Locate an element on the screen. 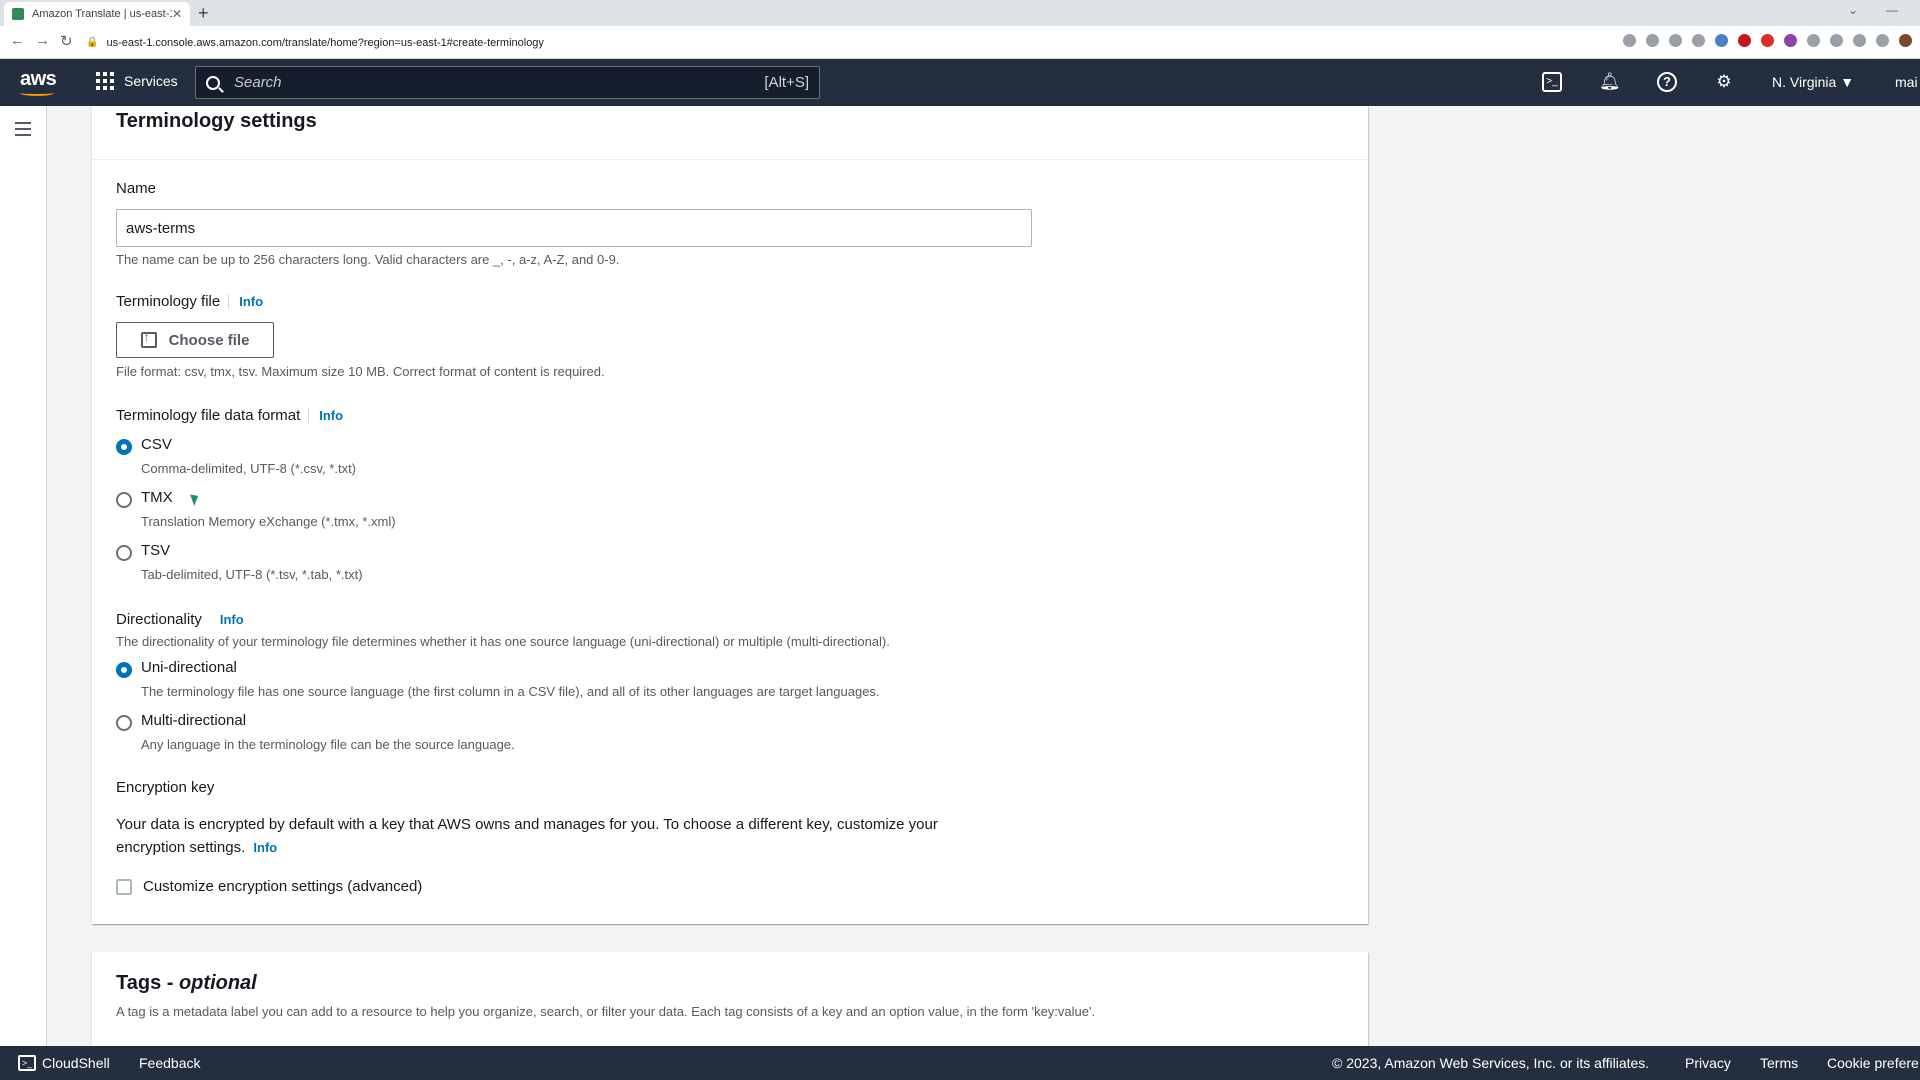  option-label-csv: CSV is located at coordinates (156, 444).